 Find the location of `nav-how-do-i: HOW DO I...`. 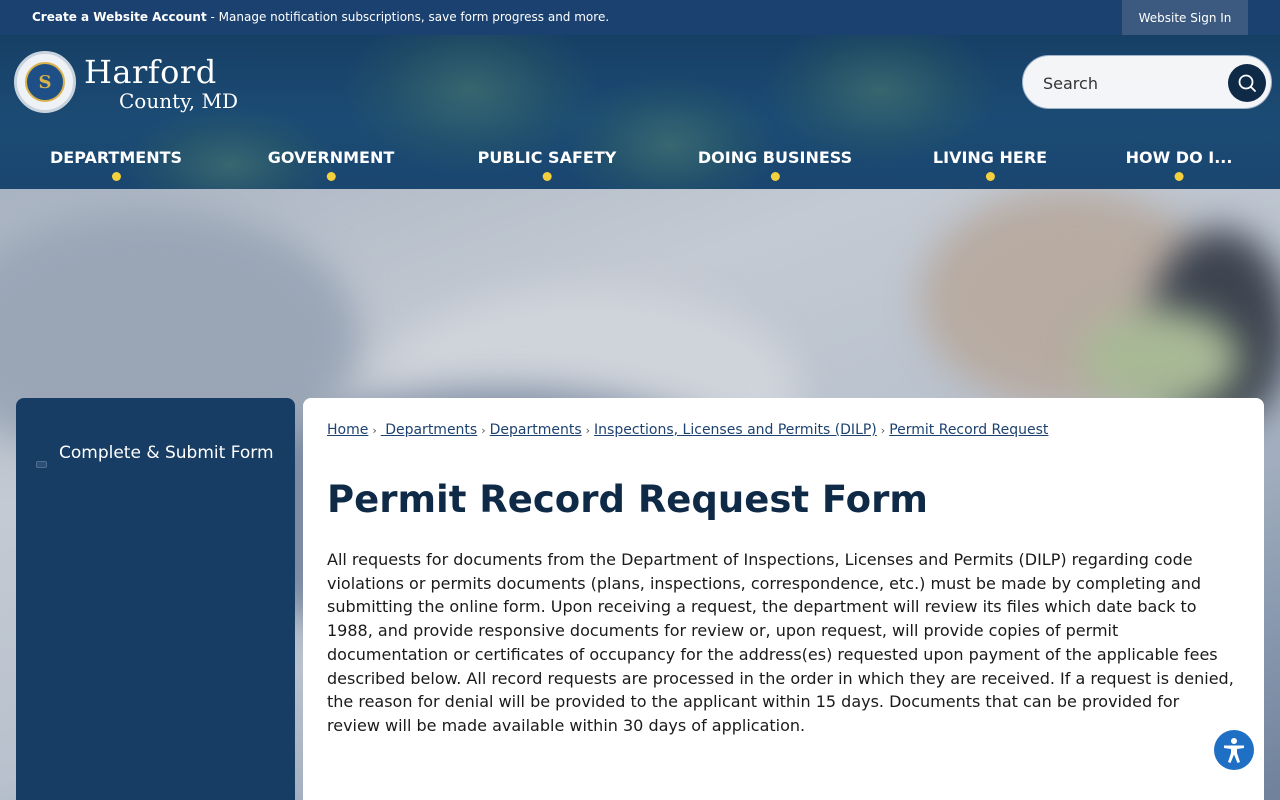

nav-how-do-i: HOW DO I... is located at coordinates (1179, 168).